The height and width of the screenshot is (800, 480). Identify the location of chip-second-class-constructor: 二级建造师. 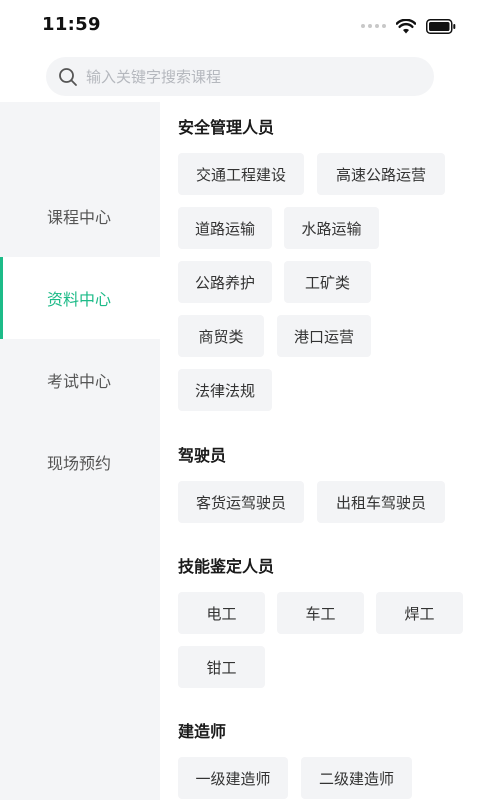
(356, 778).